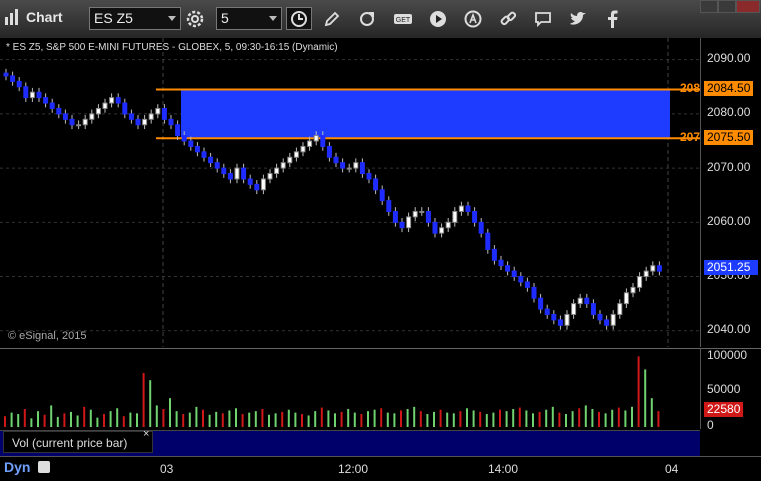 Image resolution: width=761 pixels, height=481 pixels. What do you see at coordinates (403, 19) in the screenshot?
I see `get-icon: GET` at bounding box center [403, 19].